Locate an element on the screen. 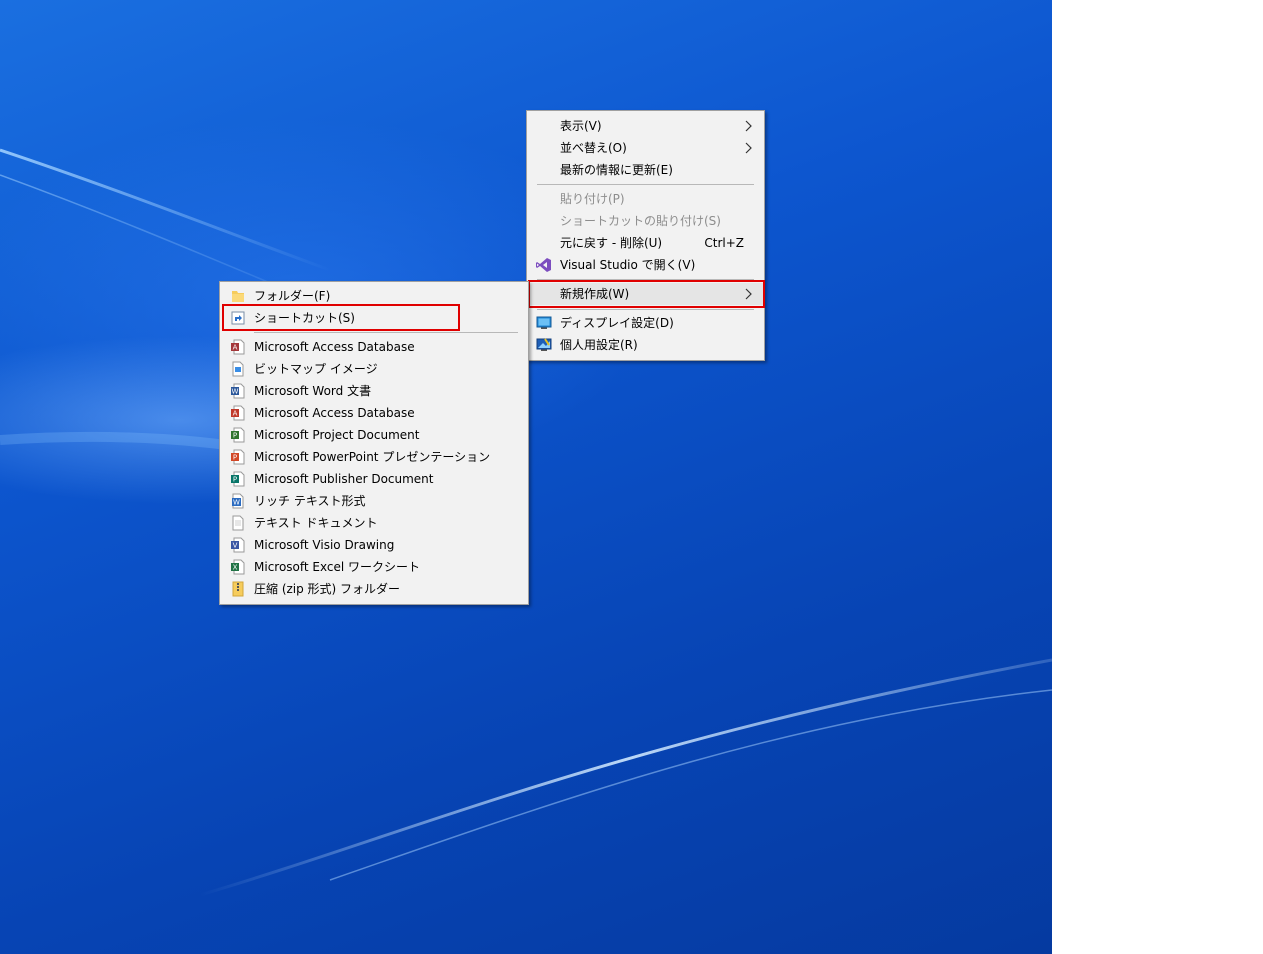 This screenshot has width=1263, height=954. svg-text: X is located at coordinates (235, 568).